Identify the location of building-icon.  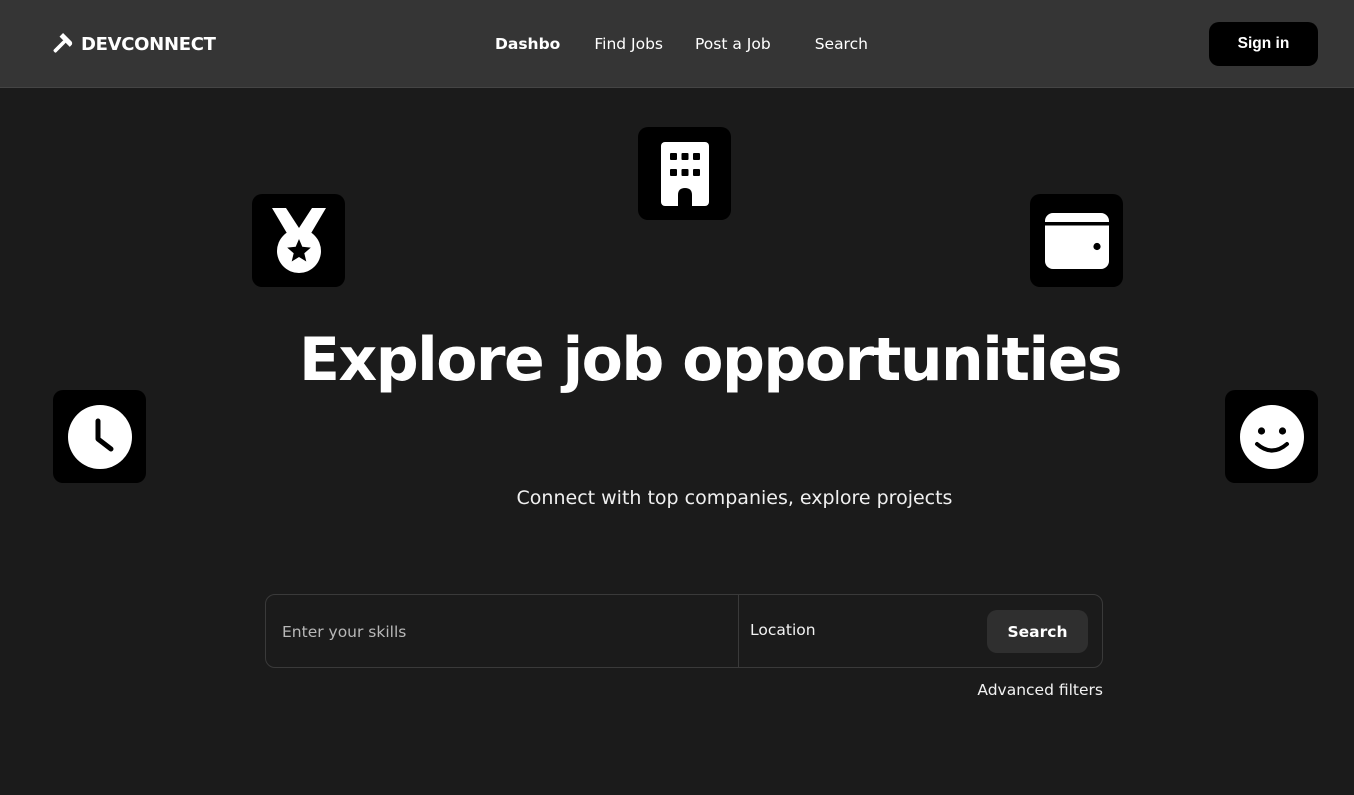
(684, 173).